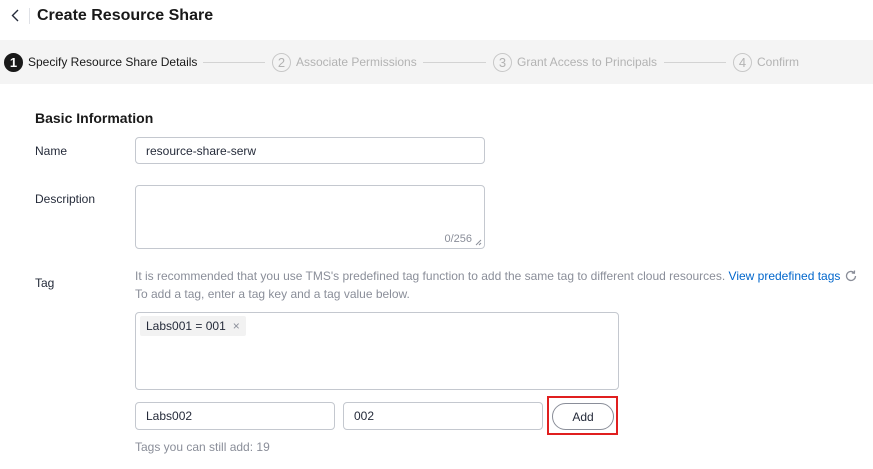 The height and width of the screenshot is (469, 873). What do you see at coordinates (29, 16) in the screenshot?
I see `header-divider` at bounding box center [29, 16].